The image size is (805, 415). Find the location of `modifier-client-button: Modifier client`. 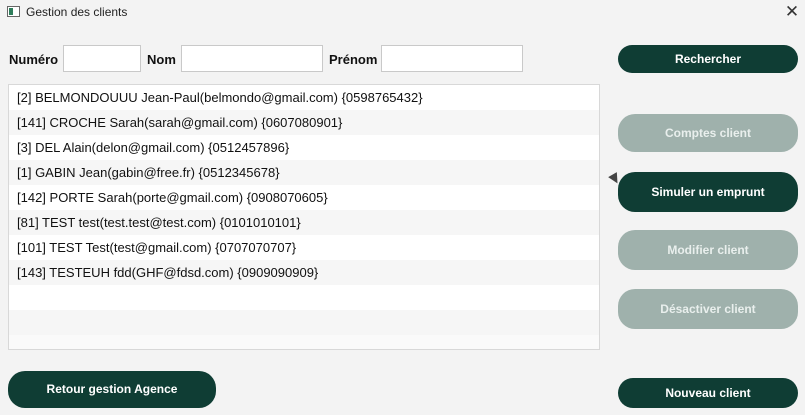

modifier-client-button: Modifier client is located at coordinates (708, 250).